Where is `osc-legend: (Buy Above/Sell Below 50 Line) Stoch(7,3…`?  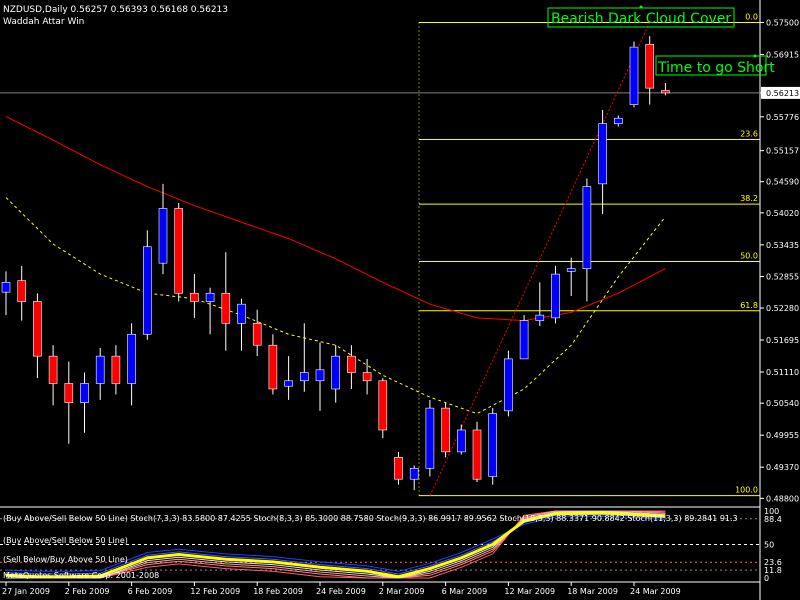 osc-legend: (Buy Above/Sell Below 50 Line) Stoch(7,3… is located at coordinates (370, 518).